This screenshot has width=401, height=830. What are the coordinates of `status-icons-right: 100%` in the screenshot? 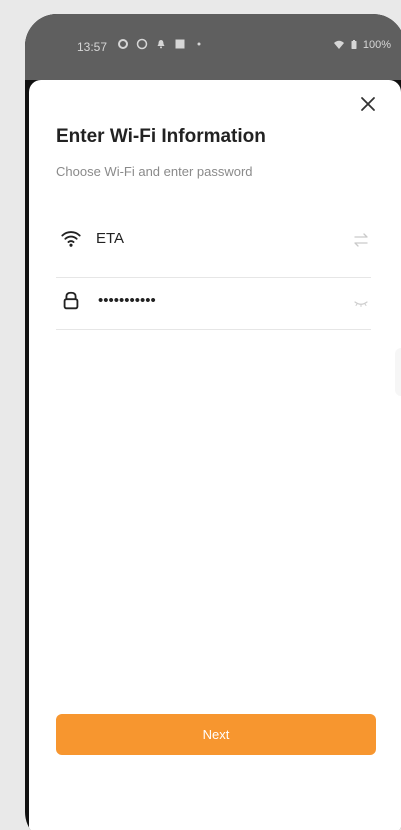 It's located at (362, 45).